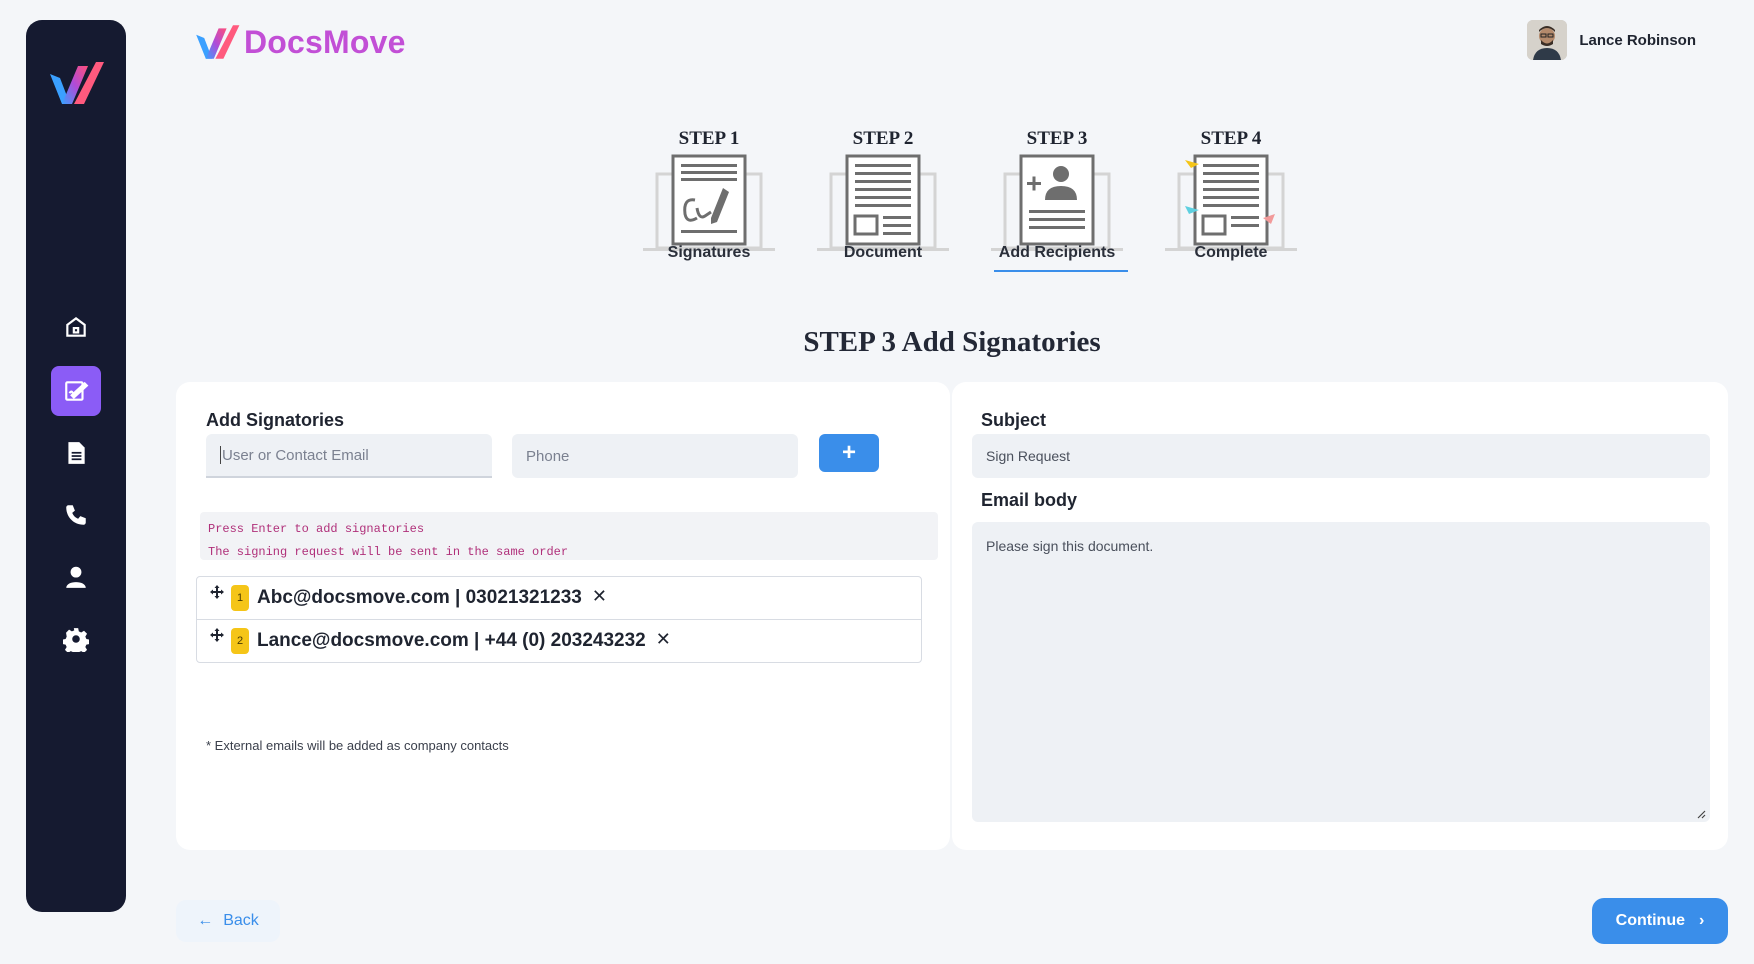 The image size is (1754, 964). I want to click on email-input: User or Contact Email, so click(349, 456).